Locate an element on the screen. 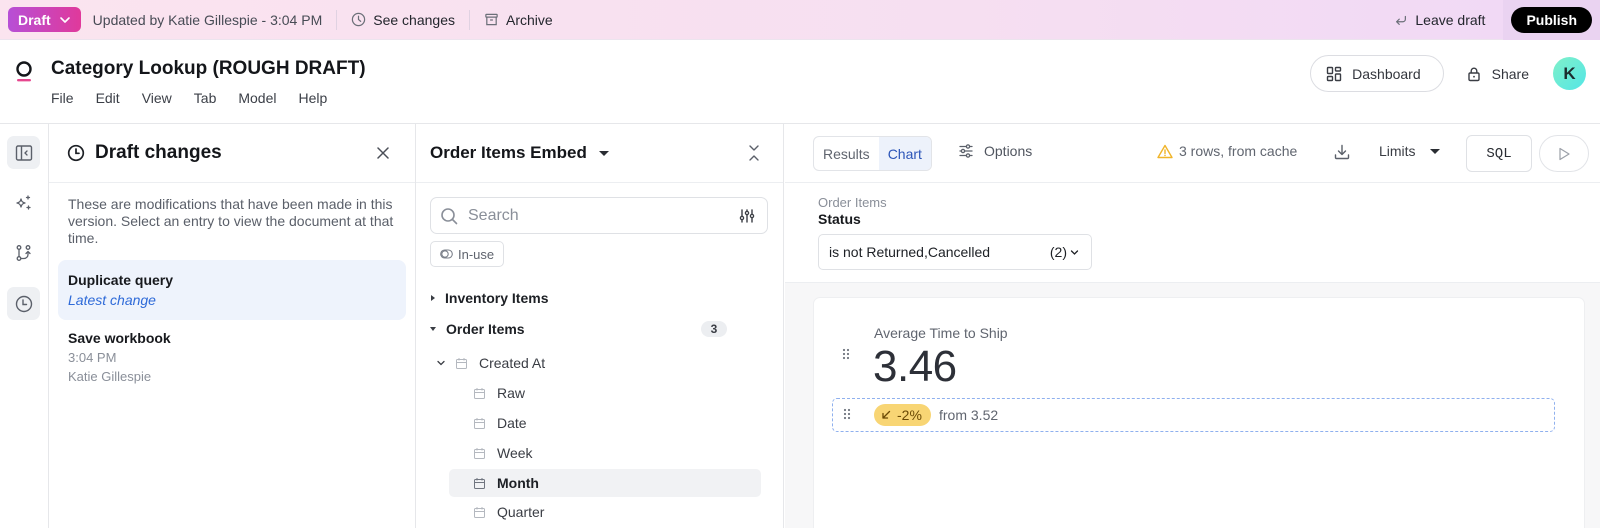  tab-results: Results is located at coordinates (846, 153).